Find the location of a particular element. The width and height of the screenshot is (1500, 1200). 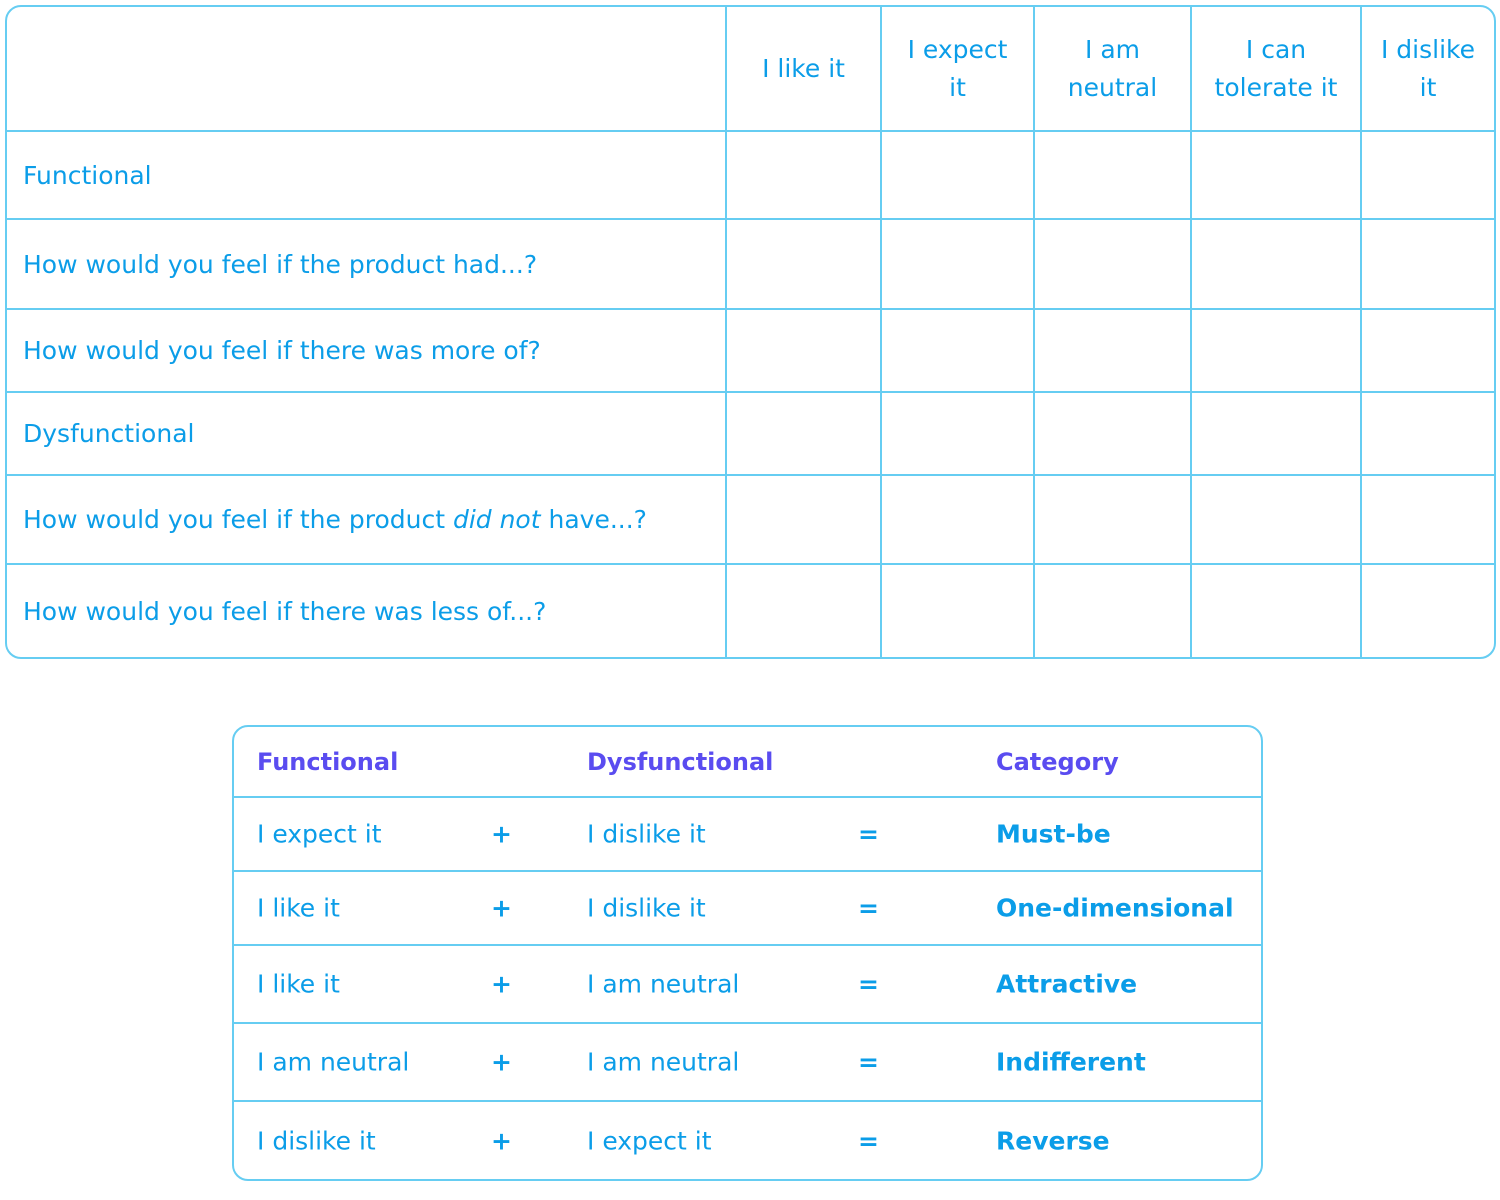

column-header-tolerate: I can tolerate it is located at coordinates (1276, 69).